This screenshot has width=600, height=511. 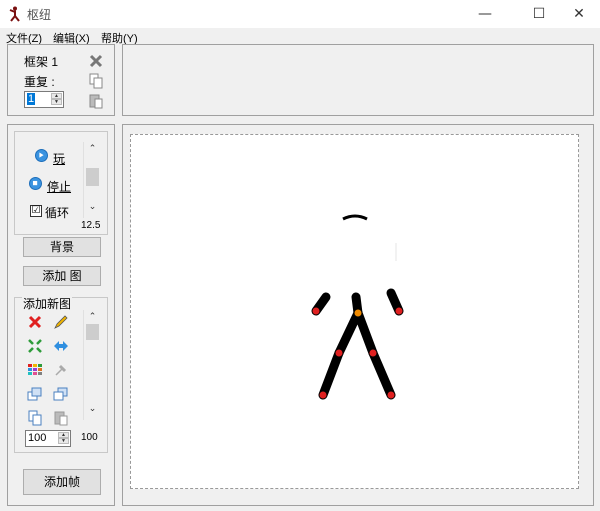 What do you see at coordinates (35, 183) in the screenshot?
I see `stop-icon` at bounding box center [35, 183].